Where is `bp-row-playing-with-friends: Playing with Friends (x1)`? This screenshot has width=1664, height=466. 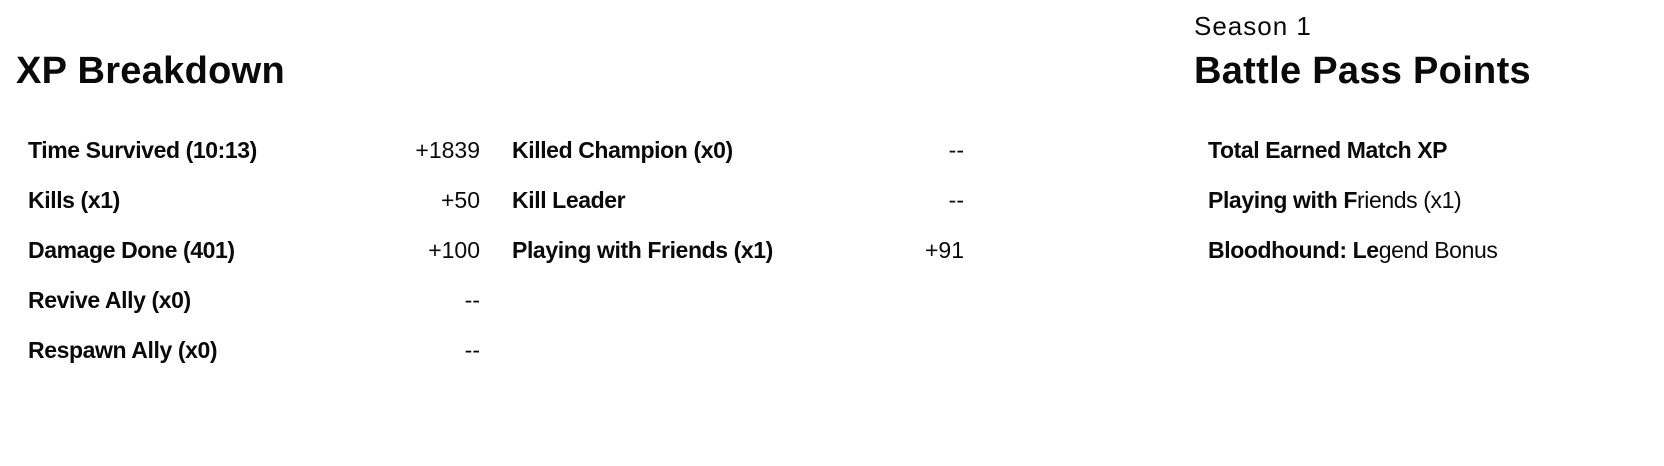 bp-row-playing-with-friends: Playing with Friends (x1) is located at coordinates (1418, 201).